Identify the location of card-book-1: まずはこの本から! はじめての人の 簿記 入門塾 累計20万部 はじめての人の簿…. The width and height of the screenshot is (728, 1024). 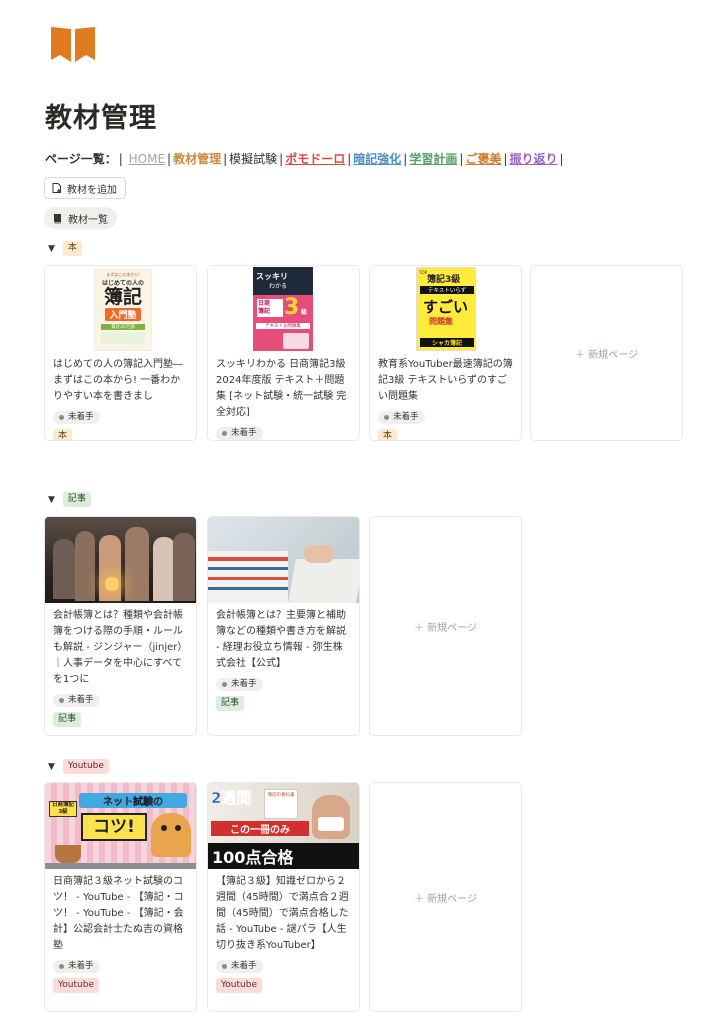
(120, 353).